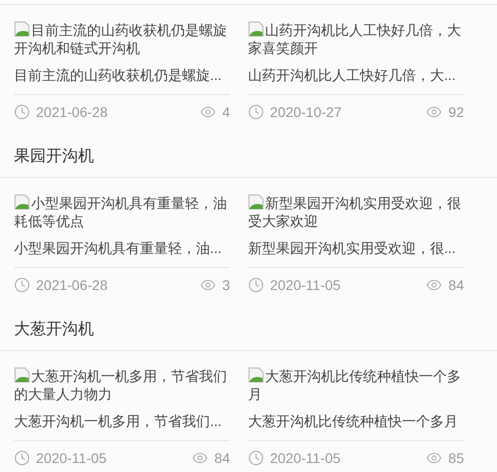 The image size is (497, 472). I want to click on image-alt-text: 小型果园开沟机具有重量轻，油耗低等优点, so click(122, 212).